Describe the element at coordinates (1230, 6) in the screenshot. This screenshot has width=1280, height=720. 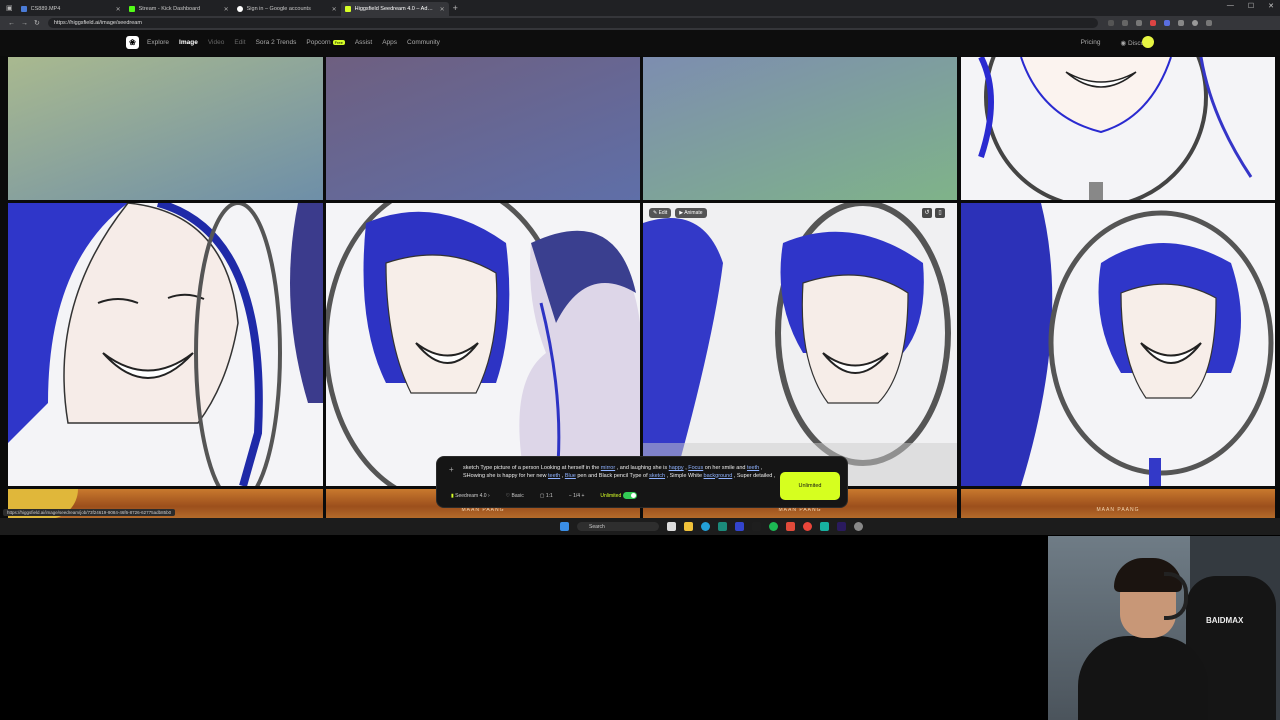
I see `minimize-icon: —` at that location.